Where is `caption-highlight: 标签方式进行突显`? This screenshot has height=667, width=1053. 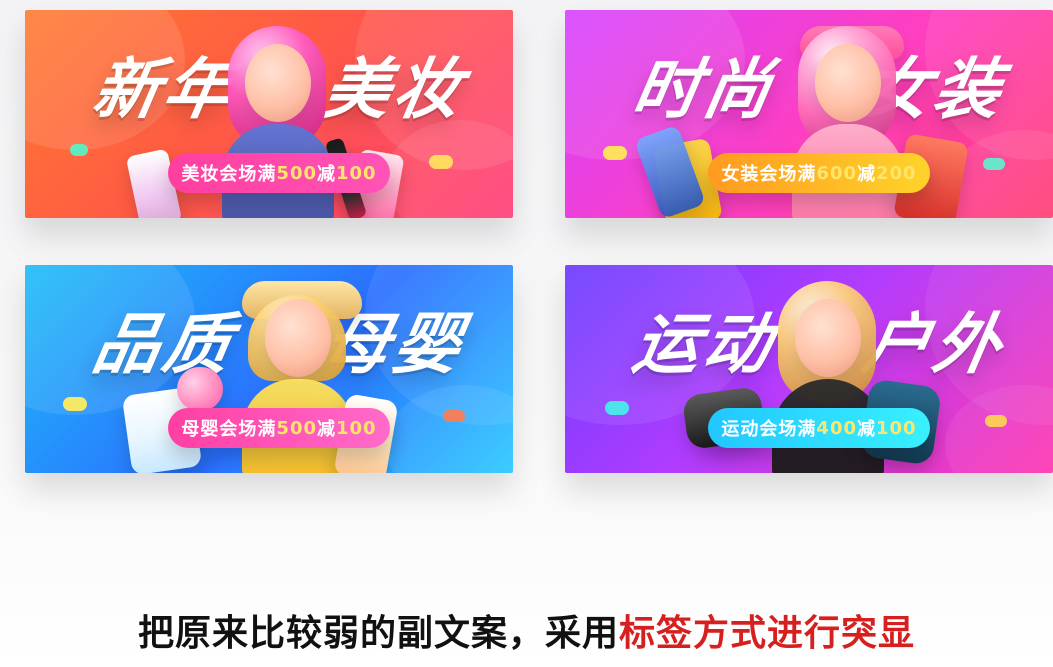
caption-highlight: 标签方式进行突显 is located at coordinates (767, 633).